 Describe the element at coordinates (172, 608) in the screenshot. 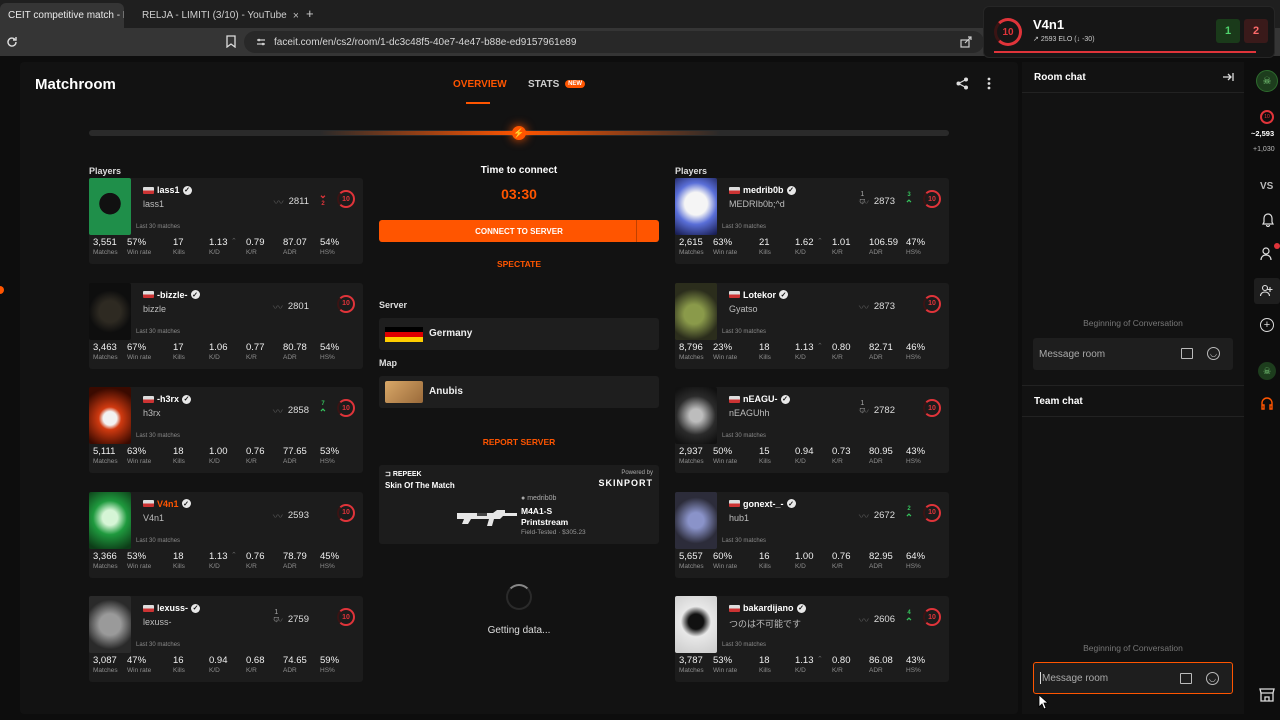

I see `player-nickname-row: lexuss- ✓` at that location.